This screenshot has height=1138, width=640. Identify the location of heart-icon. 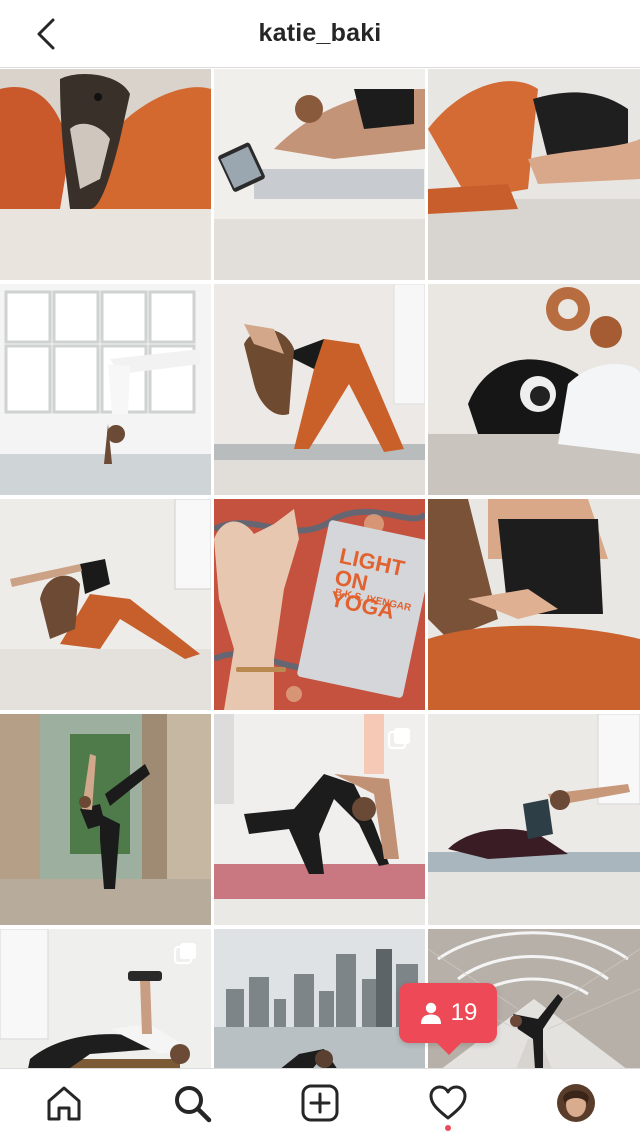
(448, 1102).